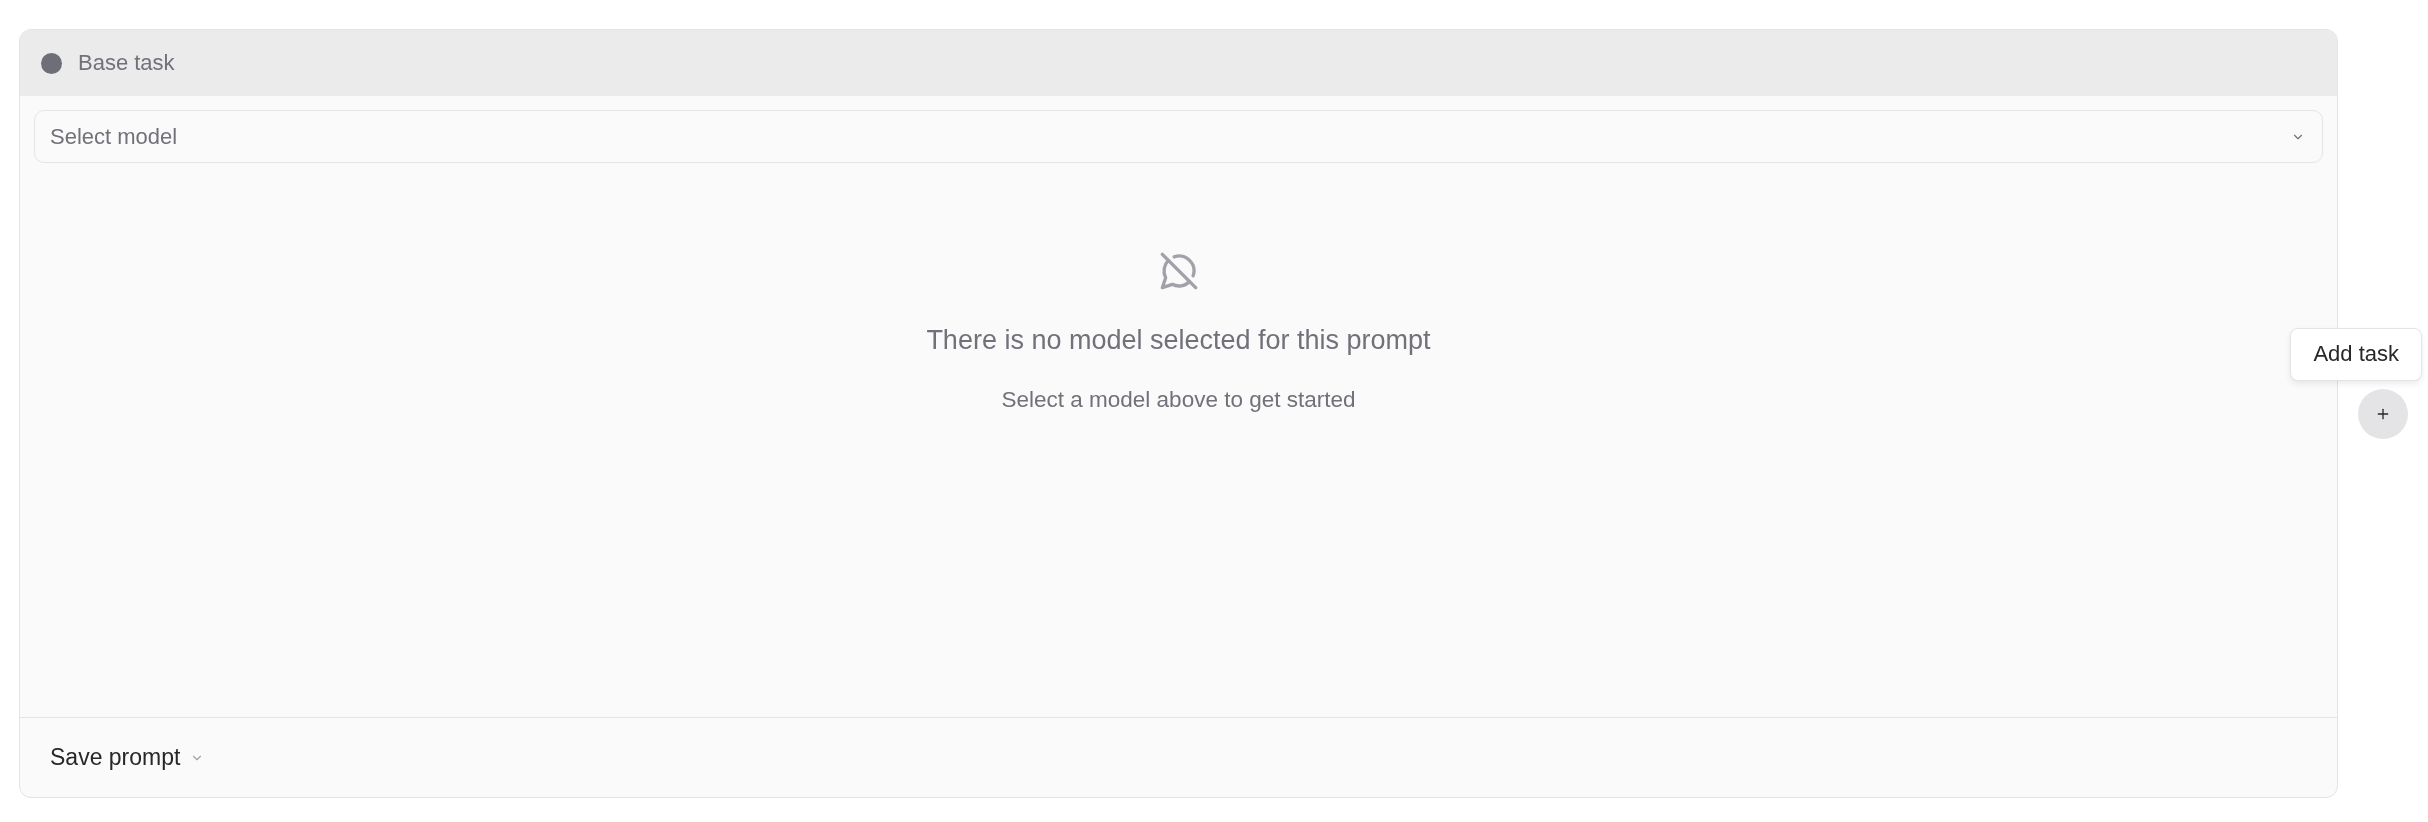 The width and height of the screenshot is (2428, 822). Describe the element at coordinates (2383, 413) in the screenshot. I see `add-task-button` at that location.